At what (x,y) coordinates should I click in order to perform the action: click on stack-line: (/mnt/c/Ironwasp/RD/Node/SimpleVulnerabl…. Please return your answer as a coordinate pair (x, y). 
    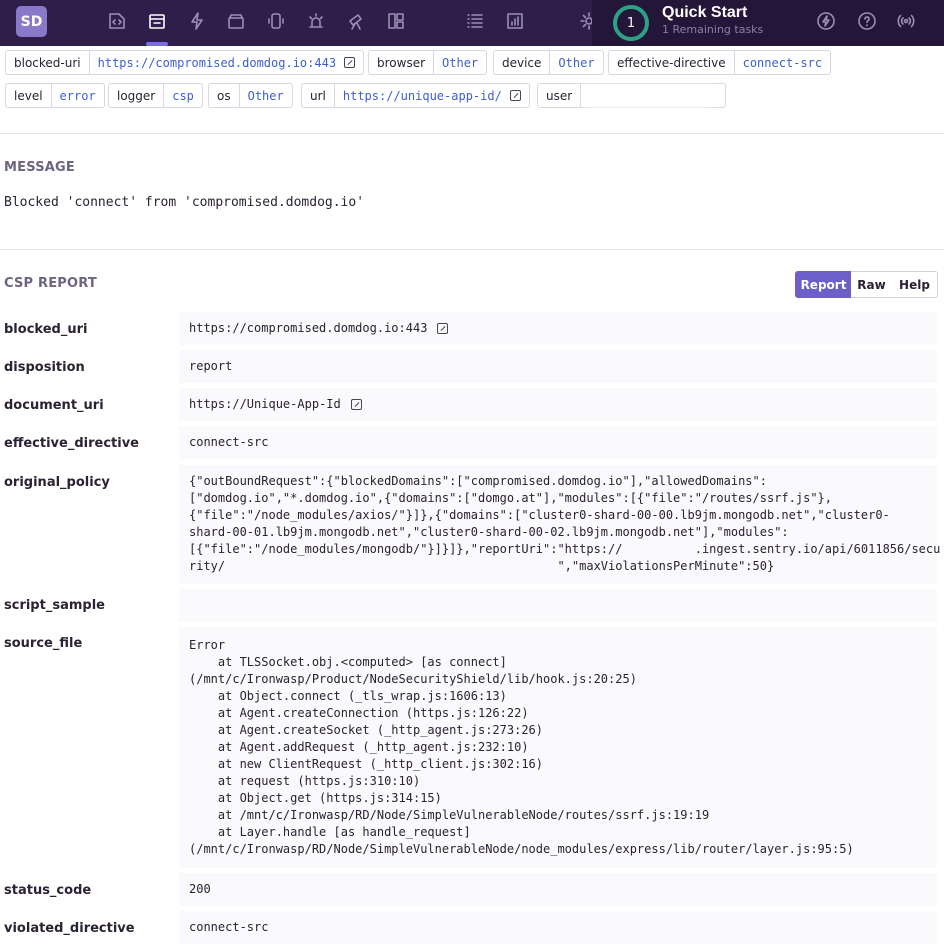
    Looking at the image, I should click on (521, 849).